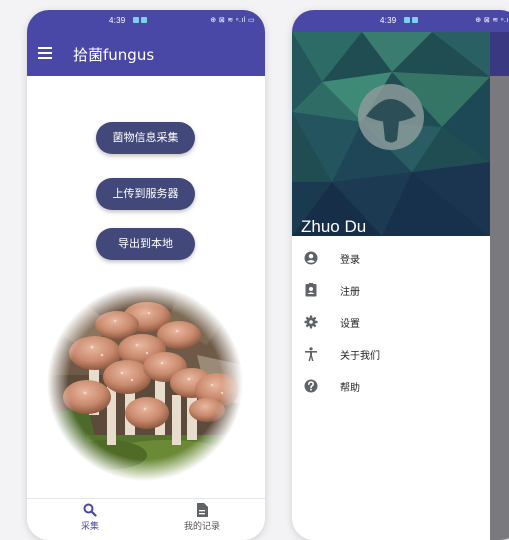 Image resolution: width=509 pixels, height=540 pixels. What do you see at coordinates (90, 510) in the screenshot?
I see `search-icon` at bounding box center [90, 510].